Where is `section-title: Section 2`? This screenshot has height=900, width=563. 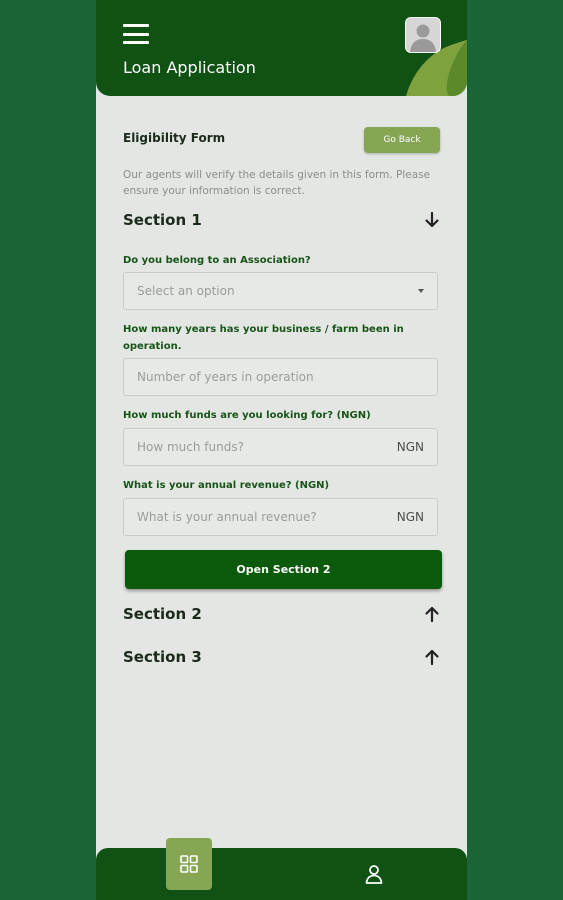
section-title: Section 2 is located at coordinates (162, 614).